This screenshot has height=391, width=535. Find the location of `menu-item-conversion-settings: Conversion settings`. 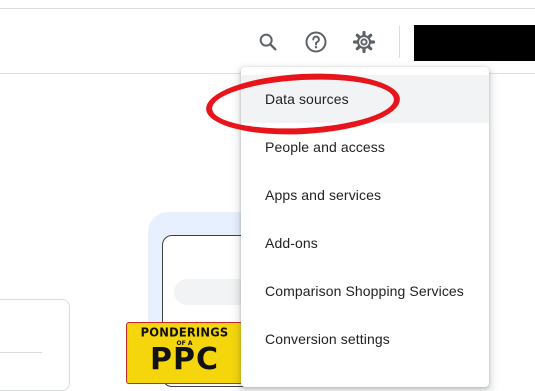

menu-item-conversion-settings: Conversion settings is located at coordinates (365, 339).